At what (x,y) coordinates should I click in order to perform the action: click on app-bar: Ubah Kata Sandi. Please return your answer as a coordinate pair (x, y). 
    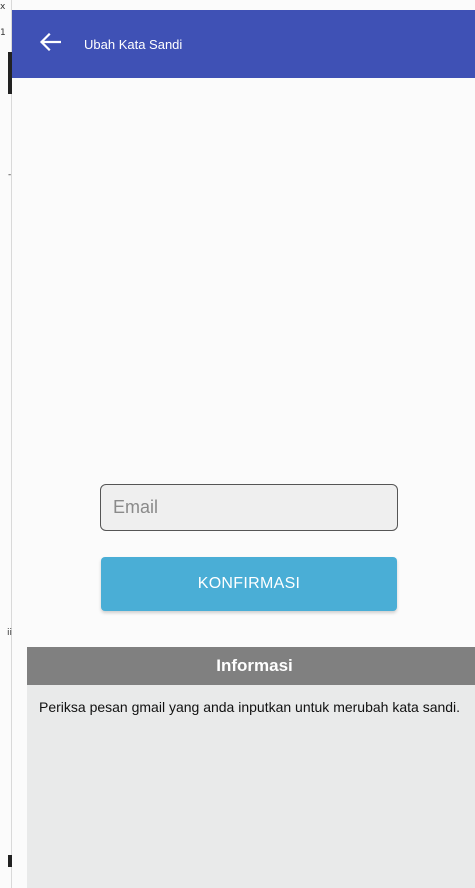
    Looking at the image, I should click on (243, 44).